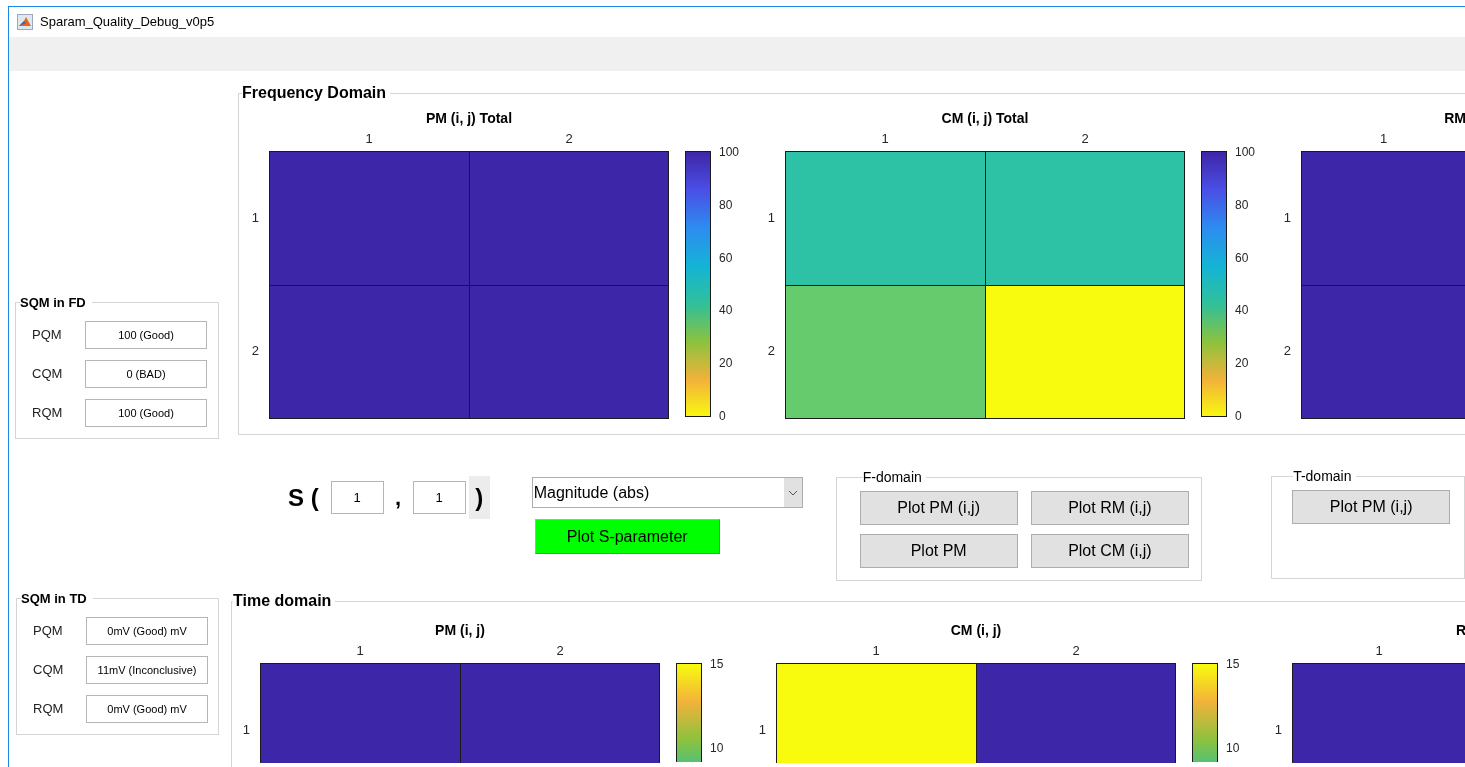 The height and width of the screenshot is (767, 1465). Describe the element at coordinates (469, 118) in the screenshot. I see `chart-title: PM (i, j) Total` at that location.